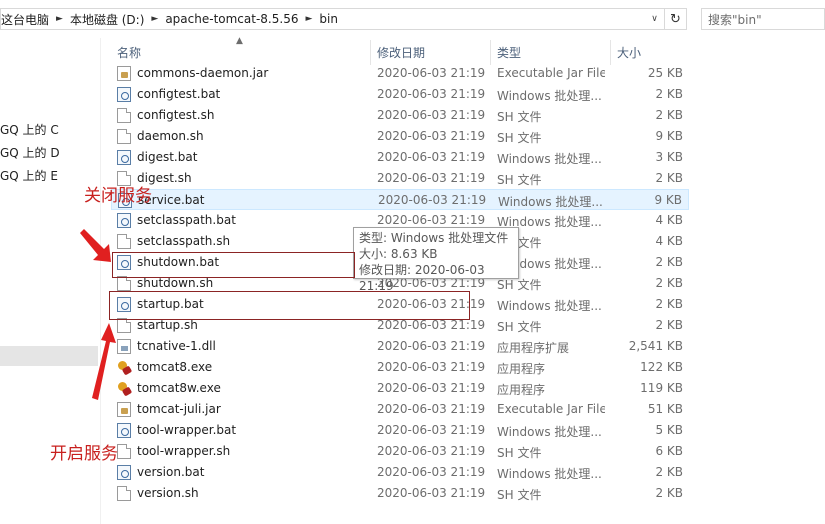 The width and height of the screenshot is (825, 524). What do you see at coordinates (650, 52) in the screenshot?
I see `column-header-size: 大小` at bounding box center [650, 52].